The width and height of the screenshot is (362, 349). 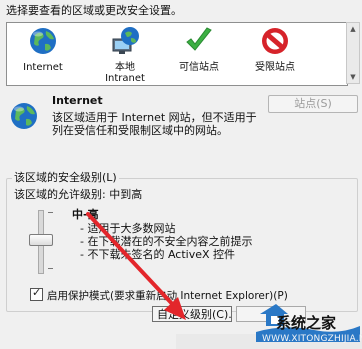 What do you see at coordinates (306, 323) in the screenshot?
I see `watermark-text: 系统之家` at bounding box center [306, 323].